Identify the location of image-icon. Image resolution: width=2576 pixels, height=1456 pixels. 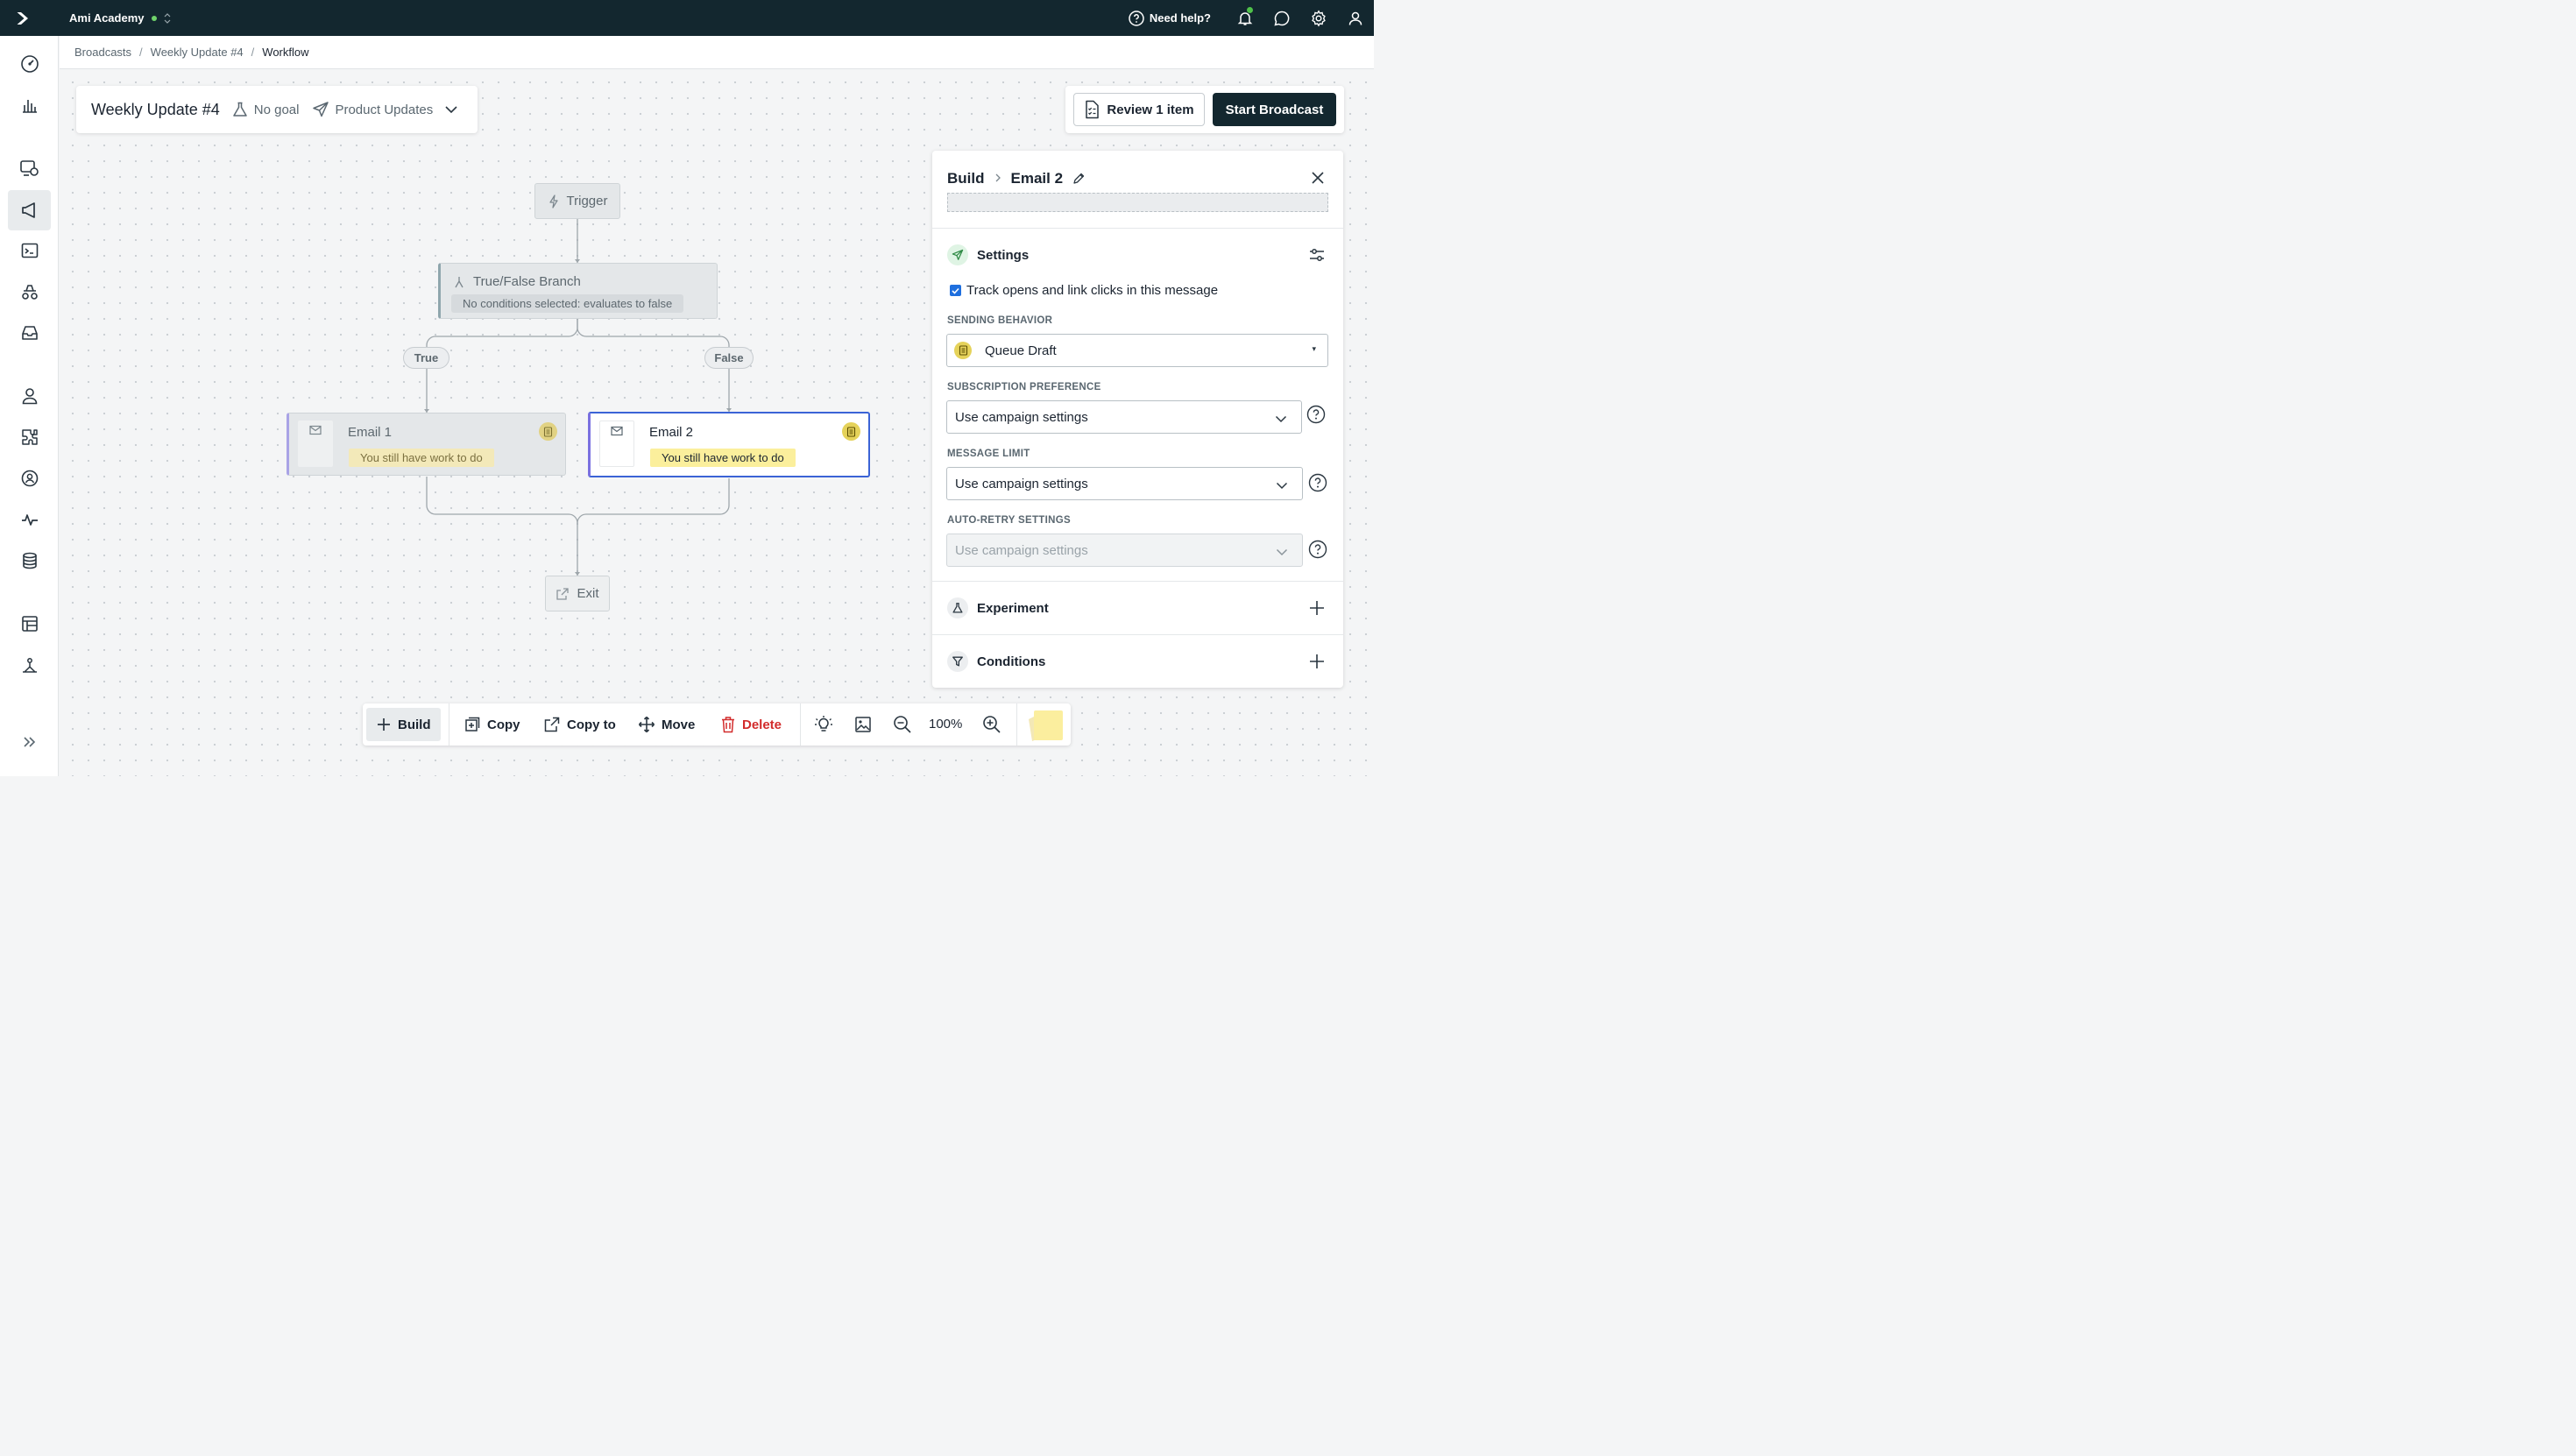
(863, 724).